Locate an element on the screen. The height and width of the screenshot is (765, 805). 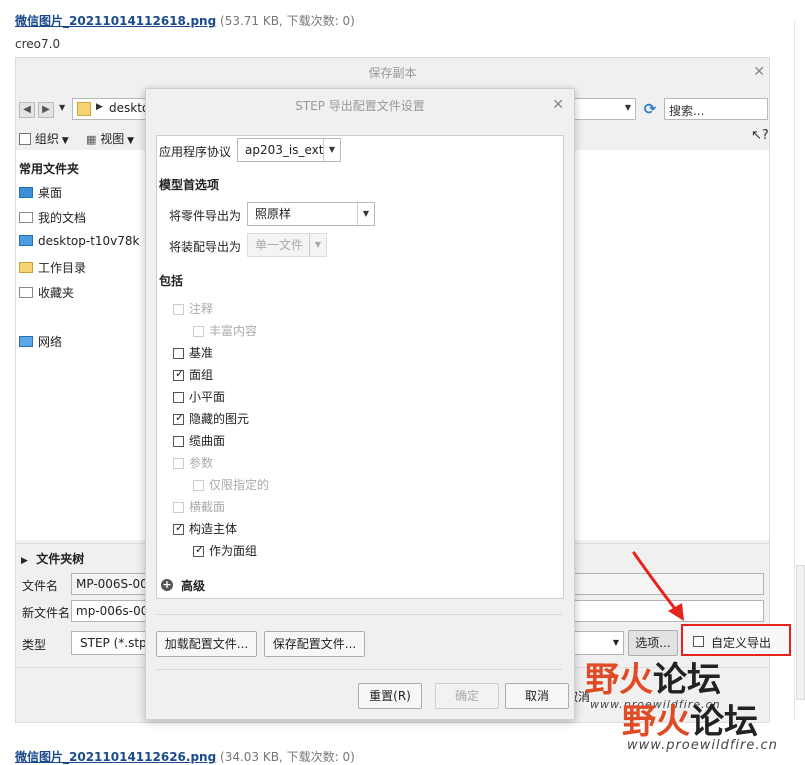
watermark-url-2: www.proewildfire.cn is located at coordinates (702, 745).